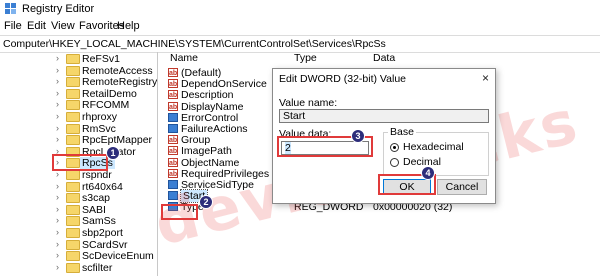  What do you see at coordinates (97, 267) in the screenshot?
I see `tree-item-label: scfilter` at bounding box center [97, 267].